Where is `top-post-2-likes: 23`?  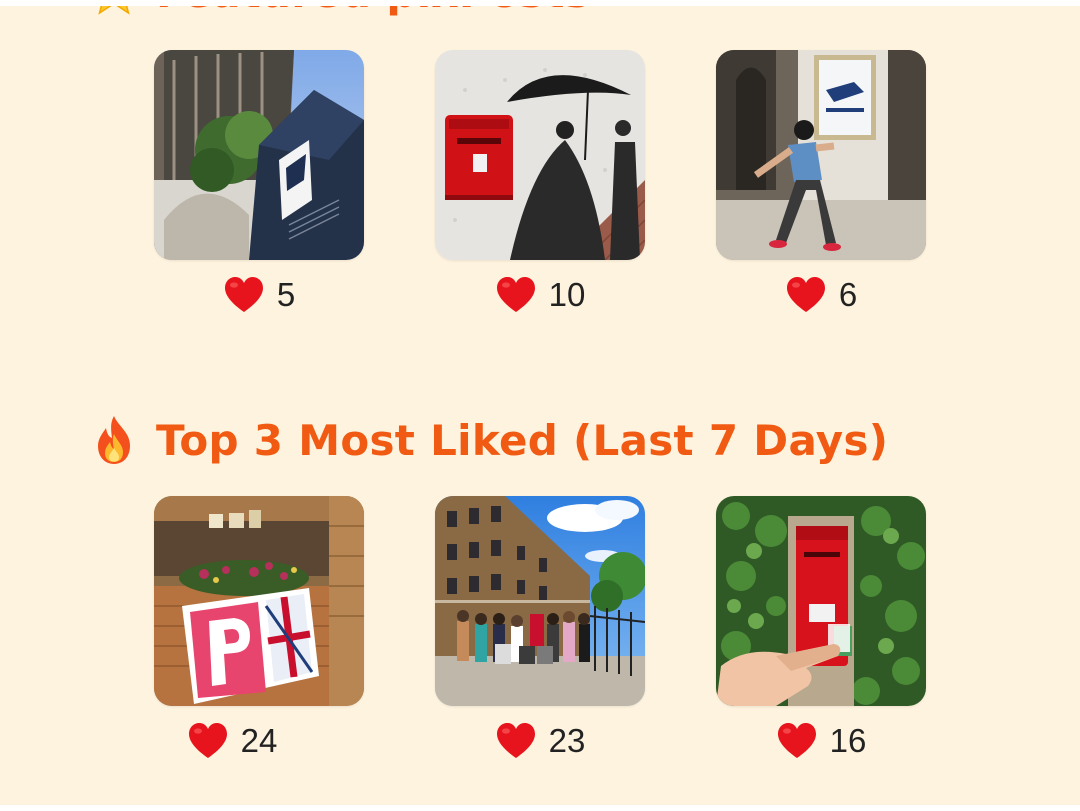
top-post-2-likes: 23 is located at coordinates (540, 741).